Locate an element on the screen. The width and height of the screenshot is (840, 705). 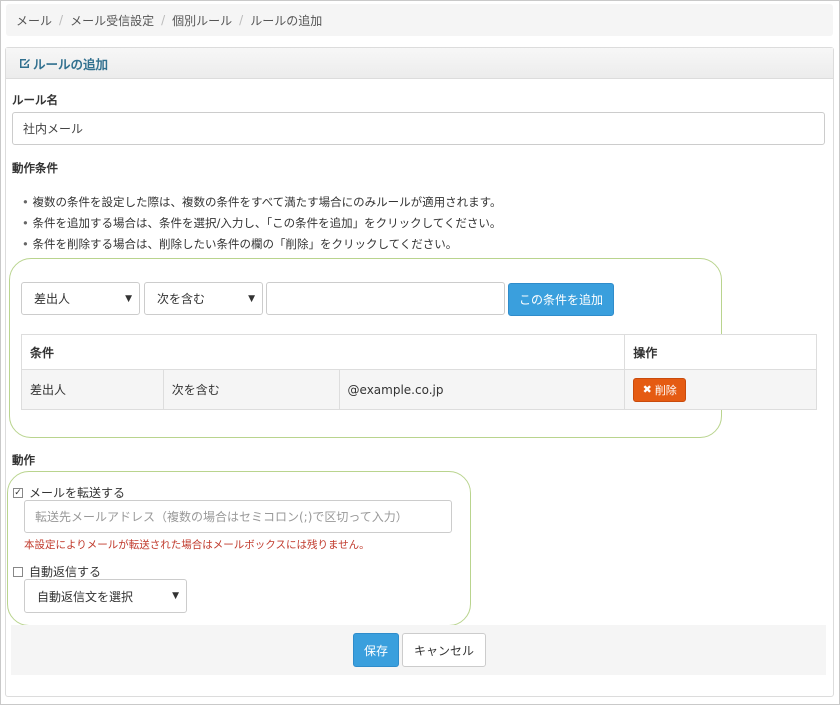
edit-icon is located at coordinates (24, 63).